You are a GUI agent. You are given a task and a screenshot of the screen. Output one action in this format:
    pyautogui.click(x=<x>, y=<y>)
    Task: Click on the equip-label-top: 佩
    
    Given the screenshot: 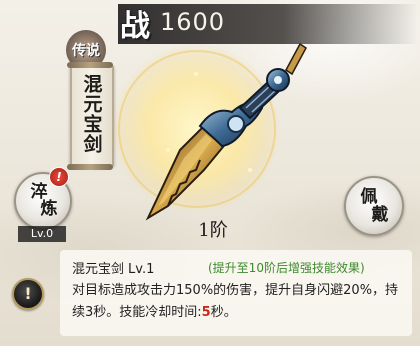 What is the action you would take?
    pyautogui.click(x=369, y=197)
    